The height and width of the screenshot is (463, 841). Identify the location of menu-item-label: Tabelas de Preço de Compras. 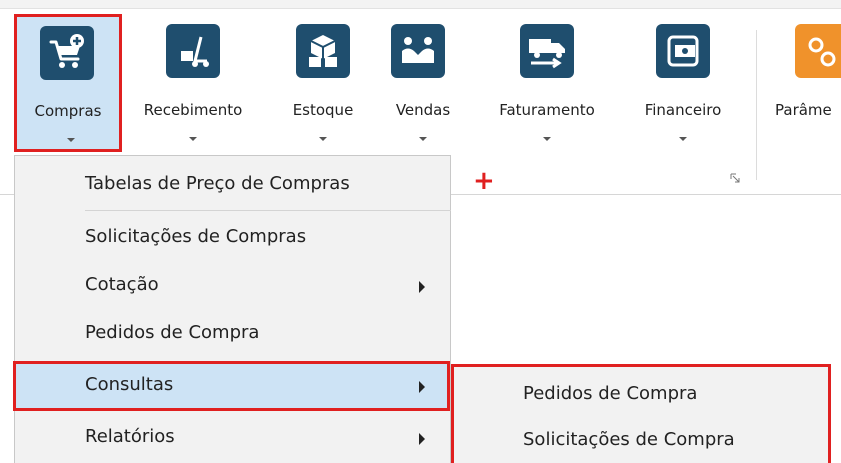
(217, 183).